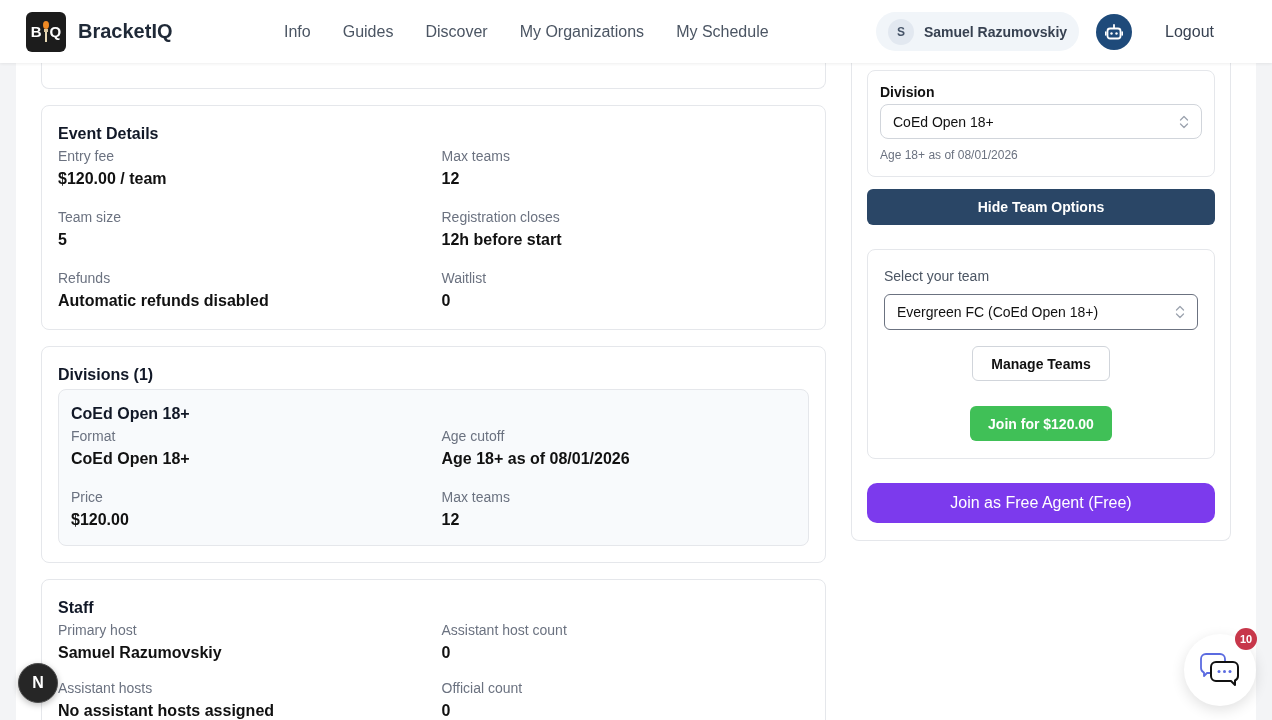 Image resolution: width=1272 pixels, height=720 pixels. What do you see at coordinates (87, 497) in the screenshot?
I see `field-label: Price` at bounding box center [87, 497].